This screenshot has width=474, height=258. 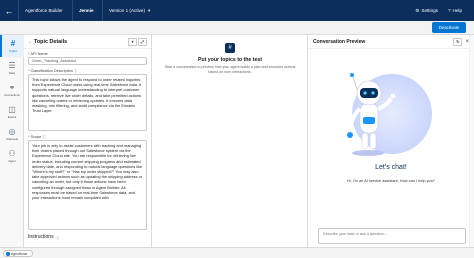 What do you see at coordinates (429, 10) in the screenshot?
I see `settings-label: Settings` at bounding box center [429, 10].